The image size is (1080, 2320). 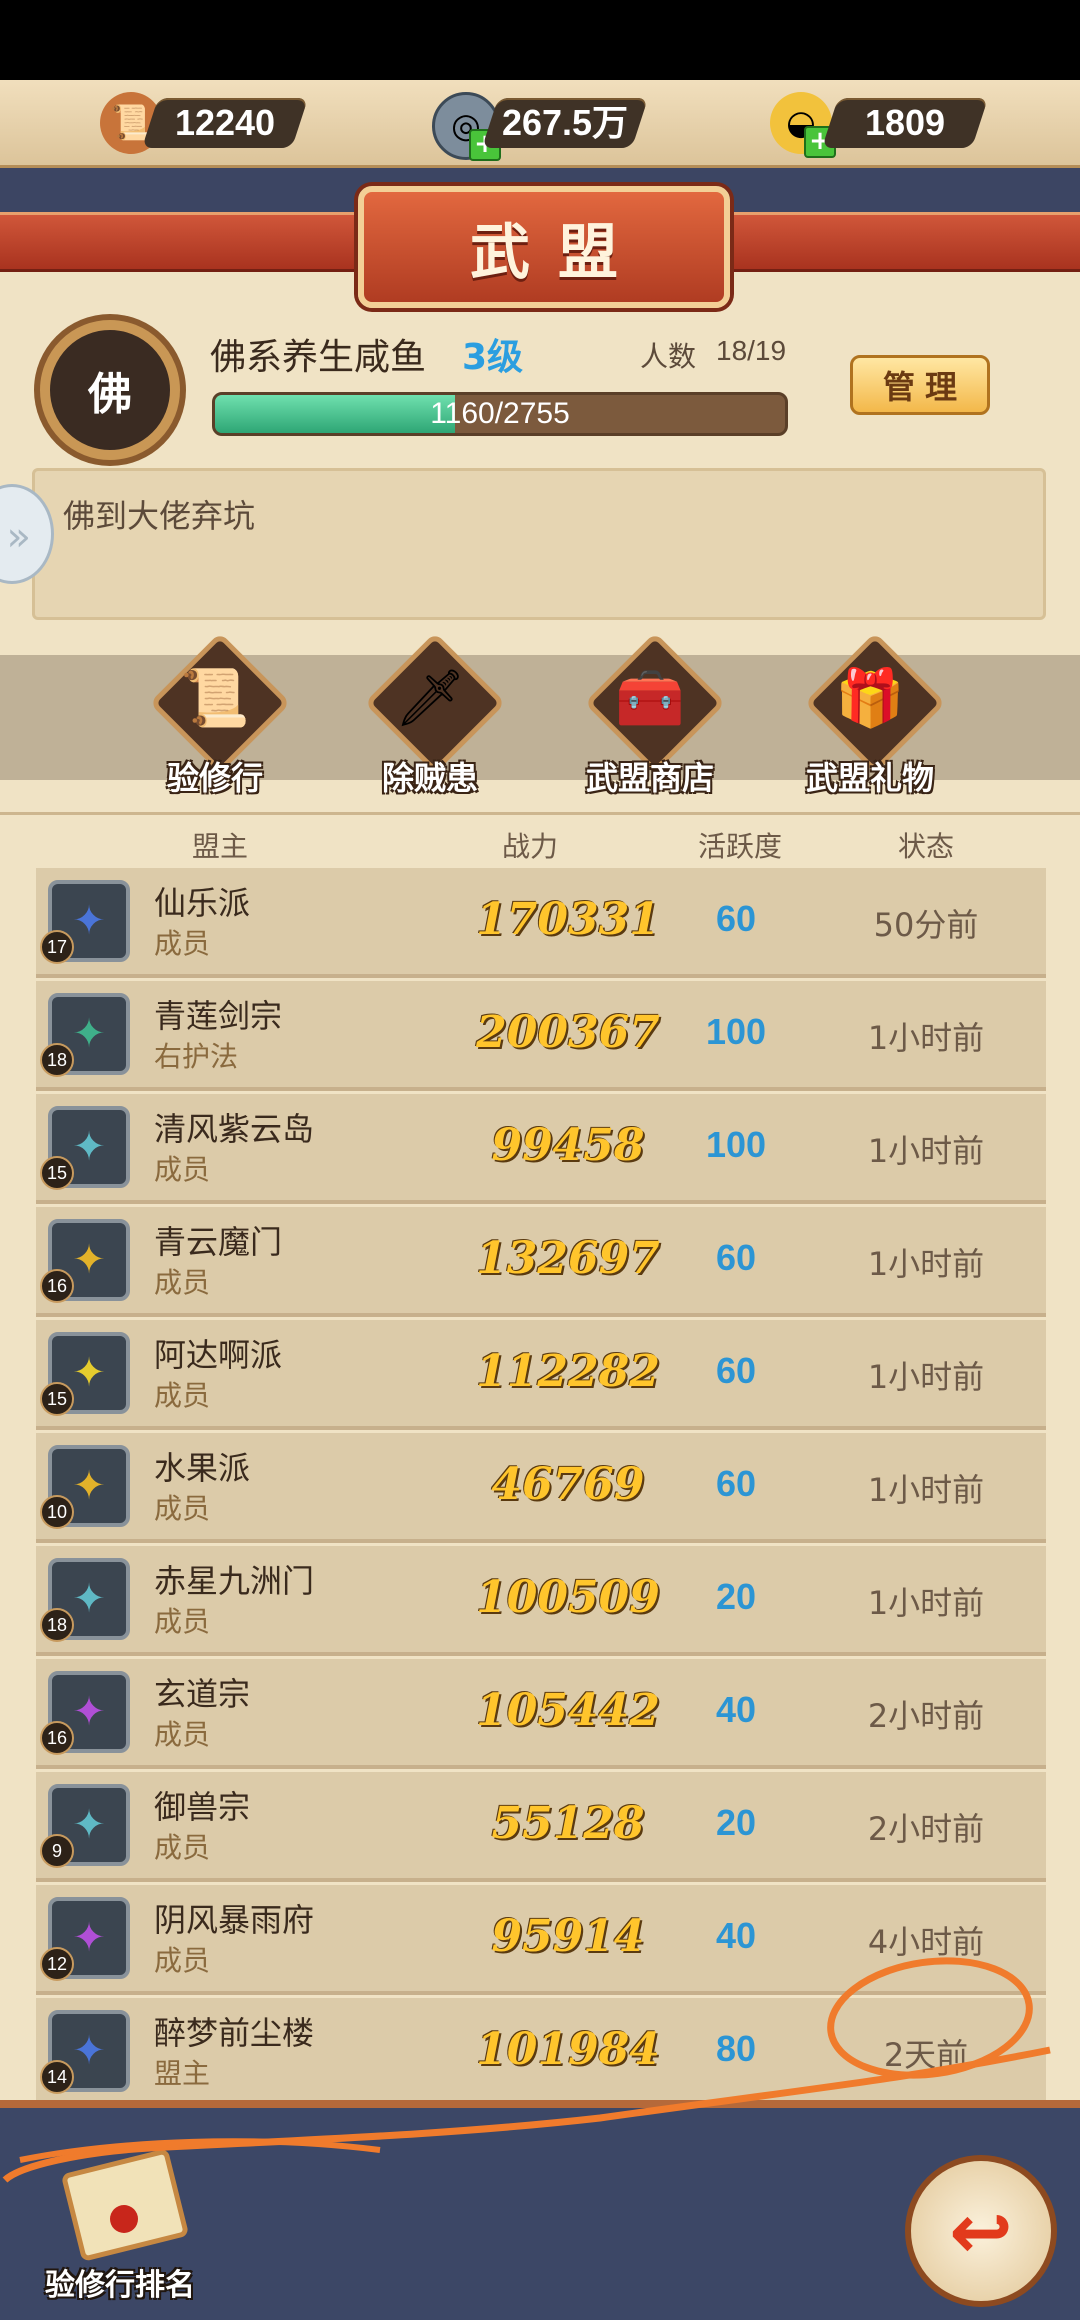 I want to click on gold-resource: 1809, so click(x=905, y=123).